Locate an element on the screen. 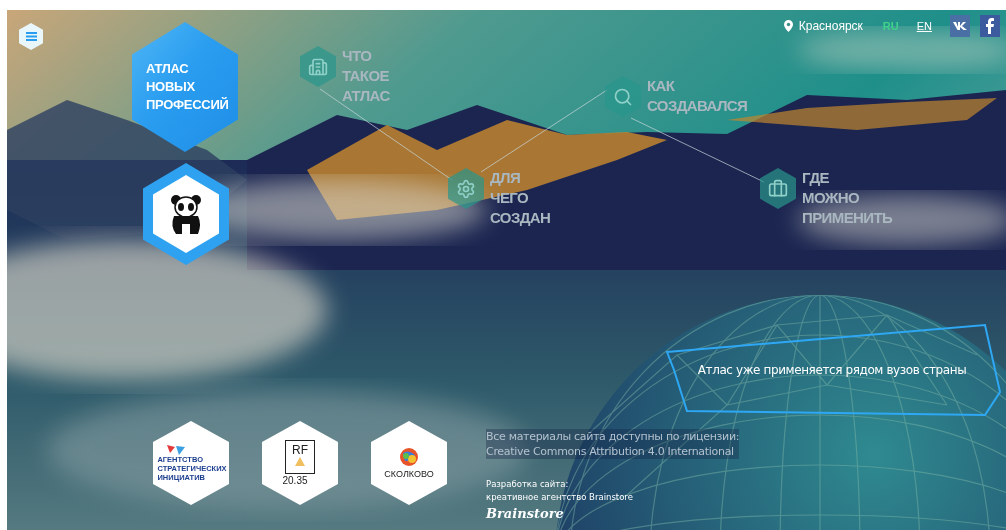 The image size is (1006, 530). gear-icon is located at coordinates (466, 188).